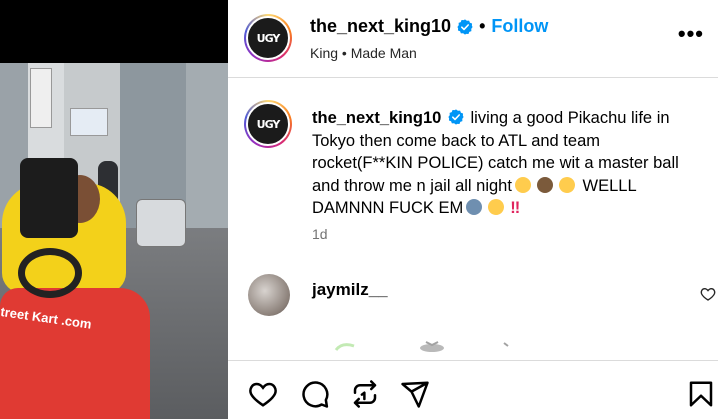 The image size is (718, 419). Describe the element at coordinates (515, 208) in the screenshot. I see `double-exclamation-emoji: ‼` at that location.